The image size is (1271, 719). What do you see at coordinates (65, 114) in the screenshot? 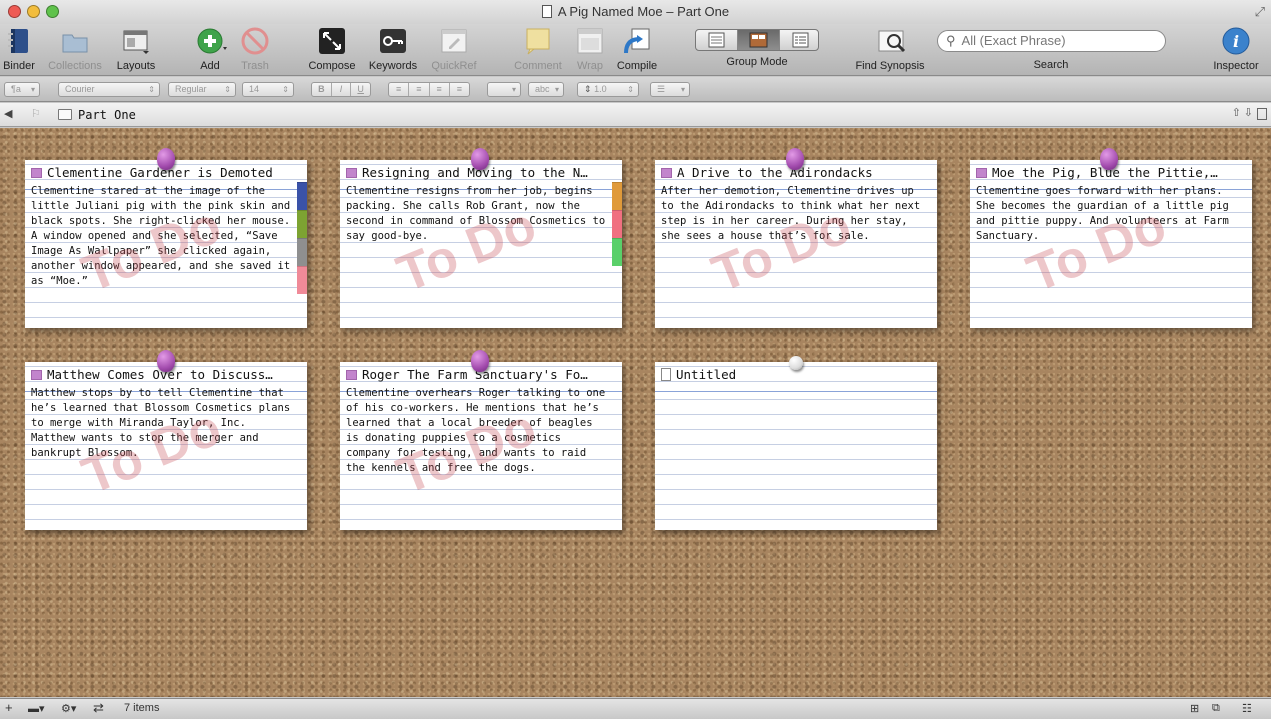
I see `folder-icon` at bounding box center [65, 114].